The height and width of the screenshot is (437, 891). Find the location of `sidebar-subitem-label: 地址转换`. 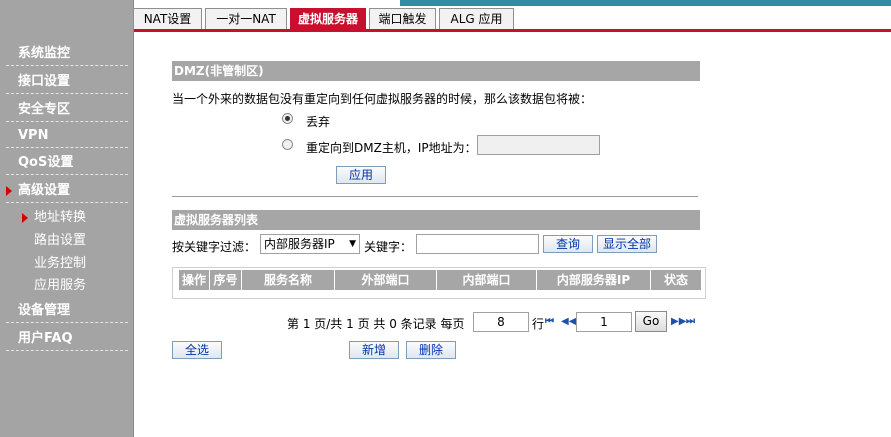

sidebar-subitem-label: 地址转换 is located at coordinates (60, 217).